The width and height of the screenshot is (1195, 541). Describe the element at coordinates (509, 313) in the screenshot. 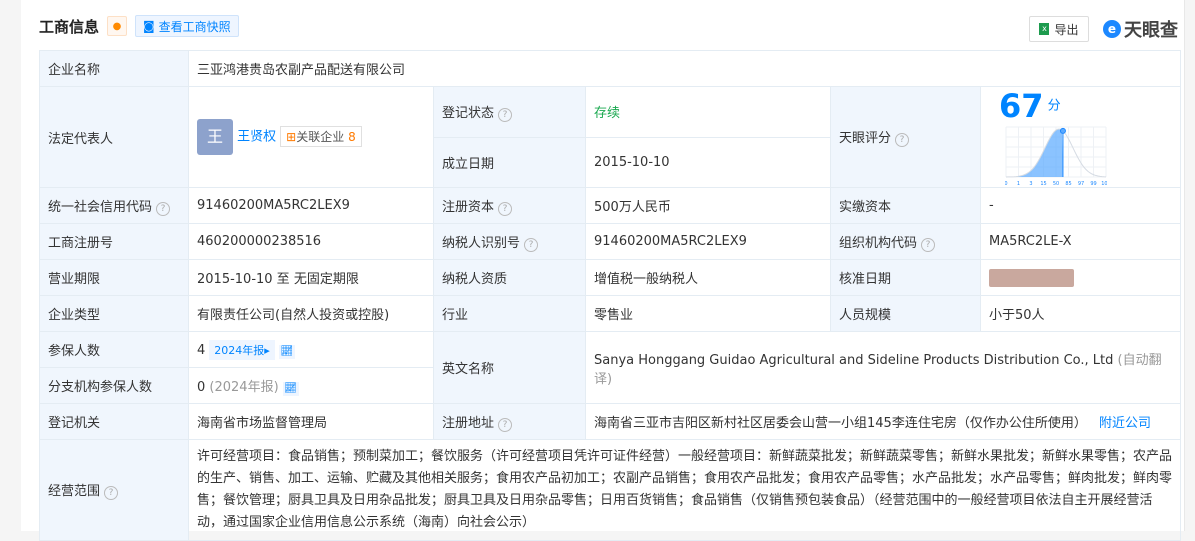

I see `label: 行业` at that location.